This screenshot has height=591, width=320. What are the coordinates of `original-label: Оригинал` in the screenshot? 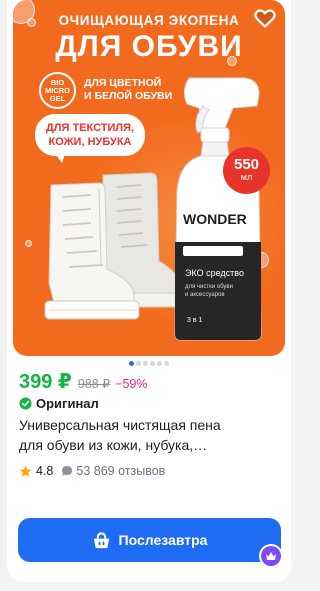 It's located at (67, 403).